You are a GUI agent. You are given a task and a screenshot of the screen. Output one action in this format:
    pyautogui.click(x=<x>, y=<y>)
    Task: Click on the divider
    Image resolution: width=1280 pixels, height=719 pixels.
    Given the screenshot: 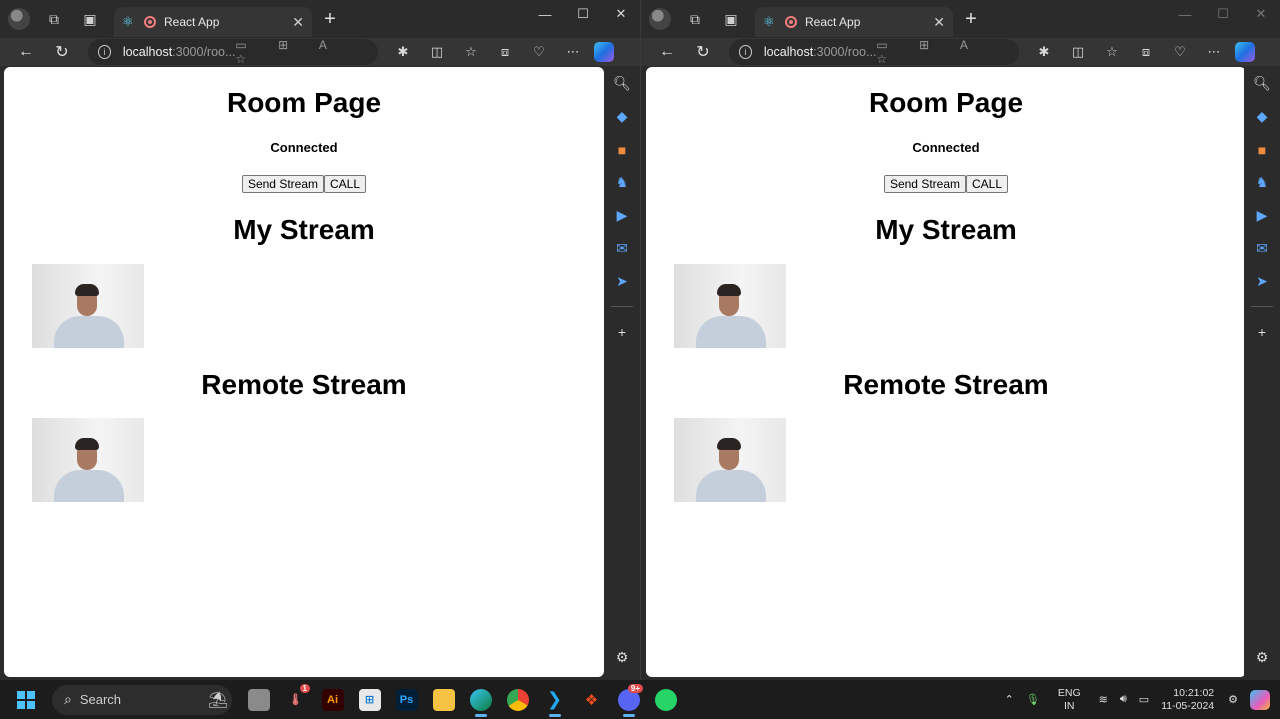 What is the action you would take?
    pyautogui.click(x=622, y=306)
    